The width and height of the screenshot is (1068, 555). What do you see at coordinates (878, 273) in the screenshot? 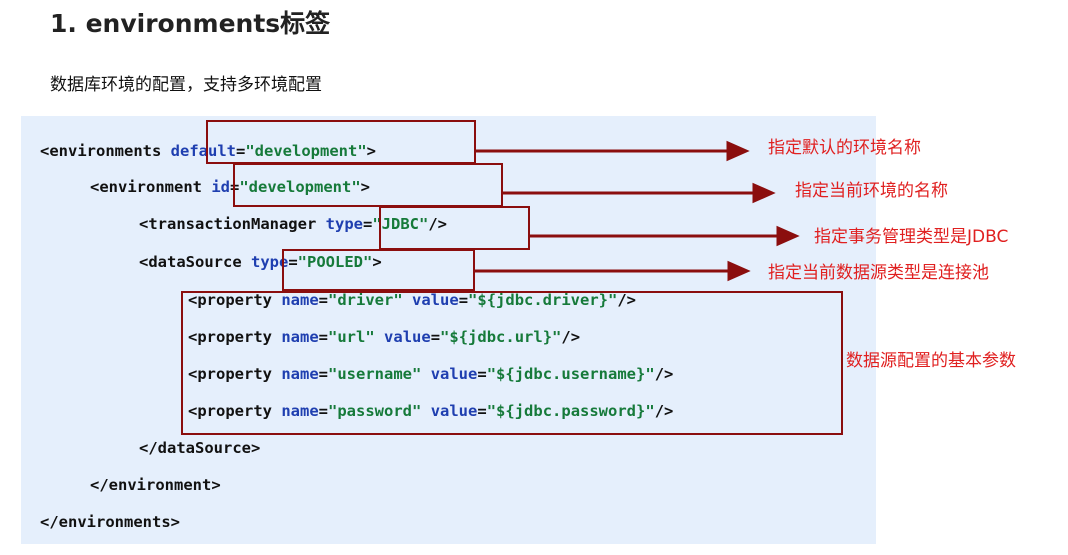
I see `annotation-datasource: 指定当前数据源类型是连接池` at bounding box center [878, 273].